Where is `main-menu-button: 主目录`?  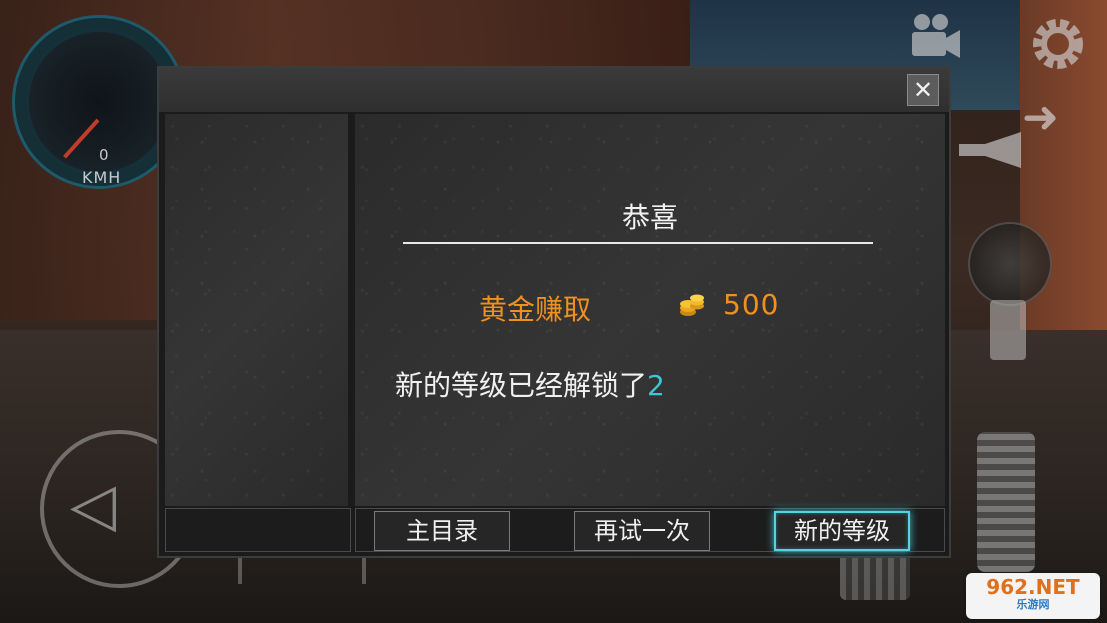 main-menu-button: 主目录 is located at coordinates (442, 531).